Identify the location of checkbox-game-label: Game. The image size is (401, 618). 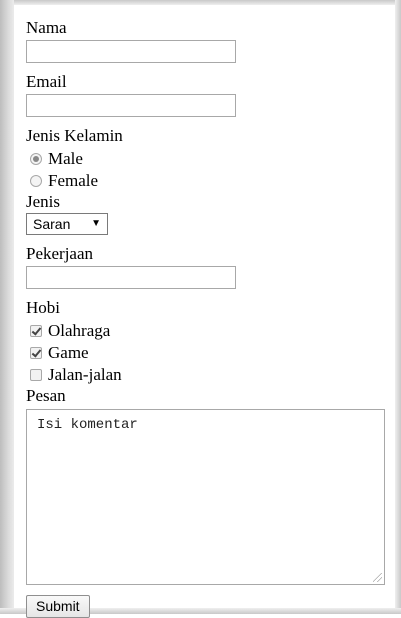
(68, 352).